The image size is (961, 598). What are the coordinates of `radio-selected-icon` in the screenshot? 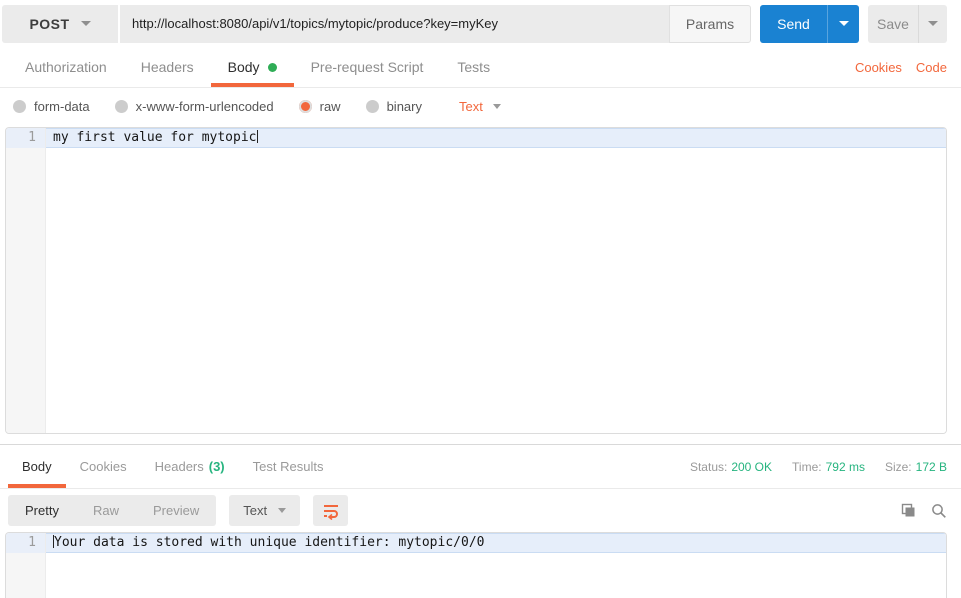 It's located at (305, 106).